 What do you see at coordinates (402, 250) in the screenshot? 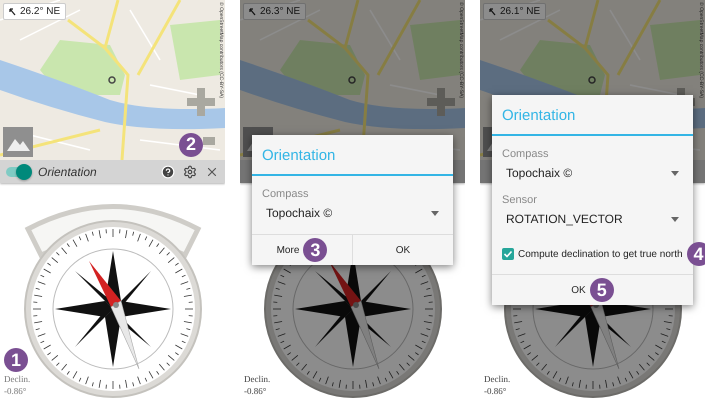
I see `dialog-button: OK` at bounding box center [402, 250].